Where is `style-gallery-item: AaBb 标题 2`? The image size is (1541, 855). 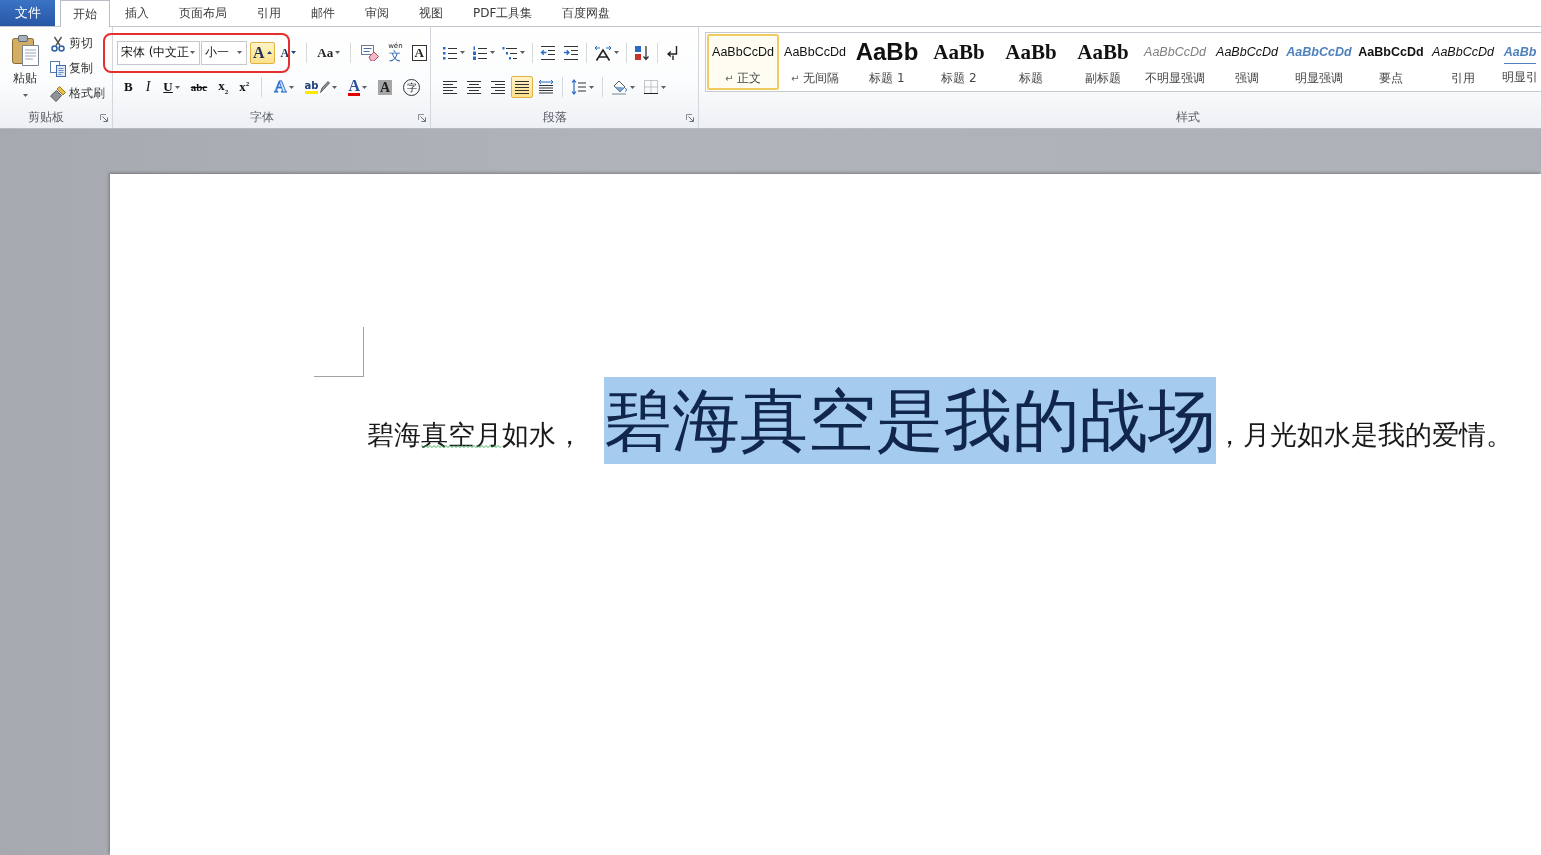 style-gallery-item: AaBb 标题 2 is located at coordinates (959, 62).